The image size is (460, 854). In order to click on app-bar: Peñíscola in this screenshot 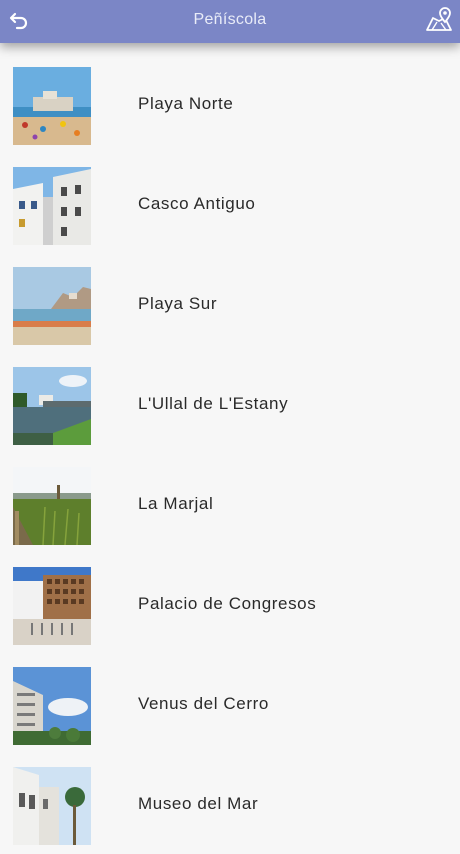, I will do `click(230, 21)`.